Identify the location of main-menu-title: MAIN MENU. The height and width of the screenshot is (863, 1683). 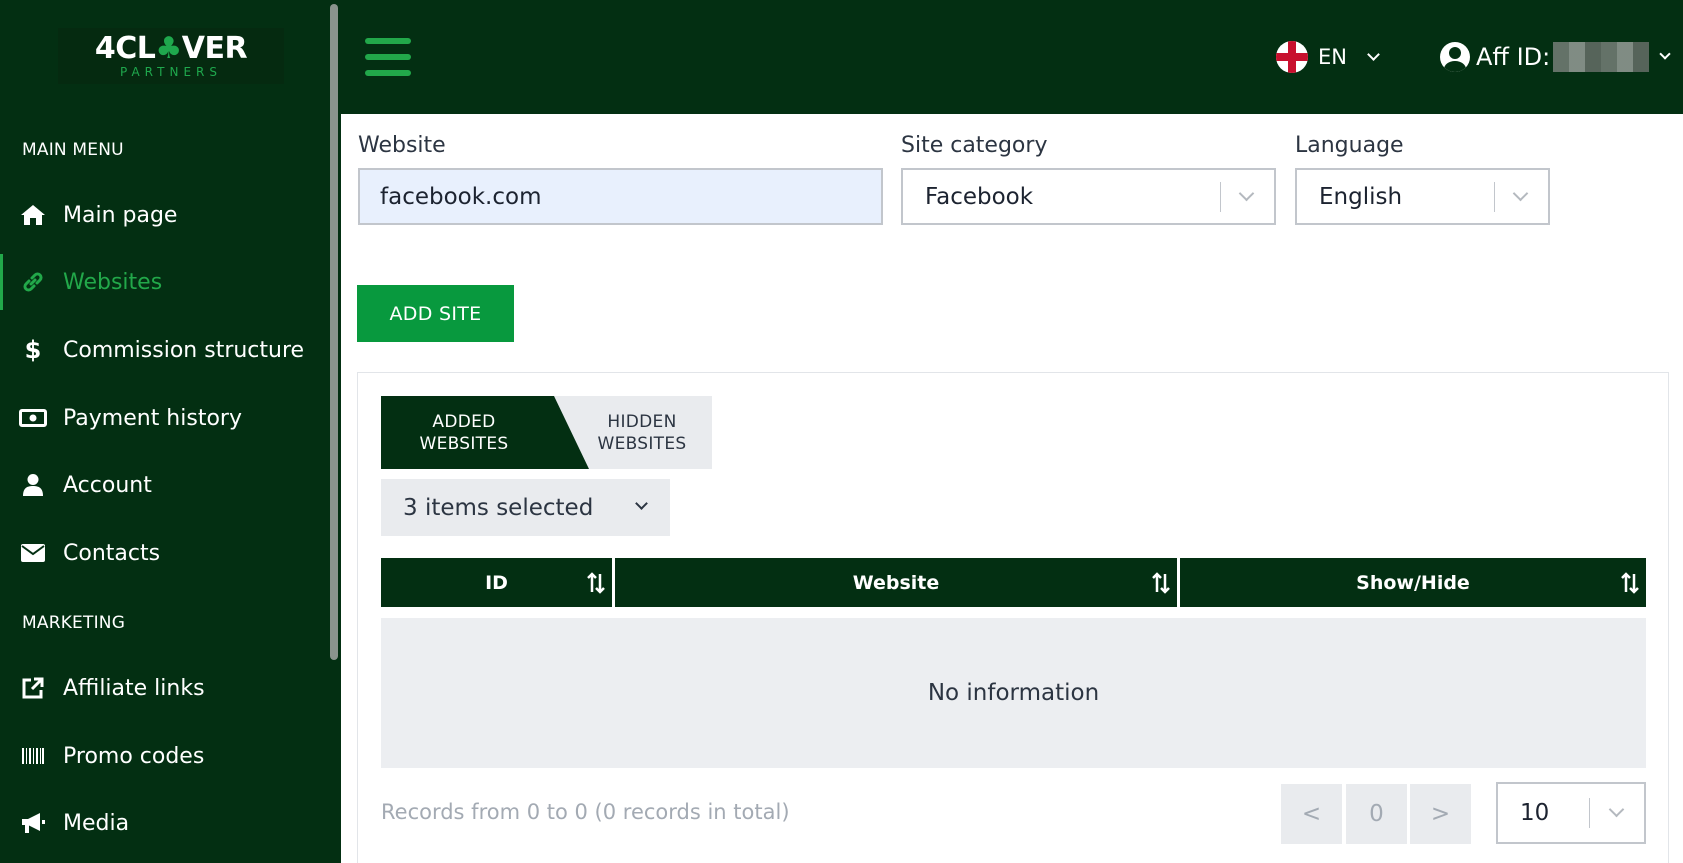
(73, 150).